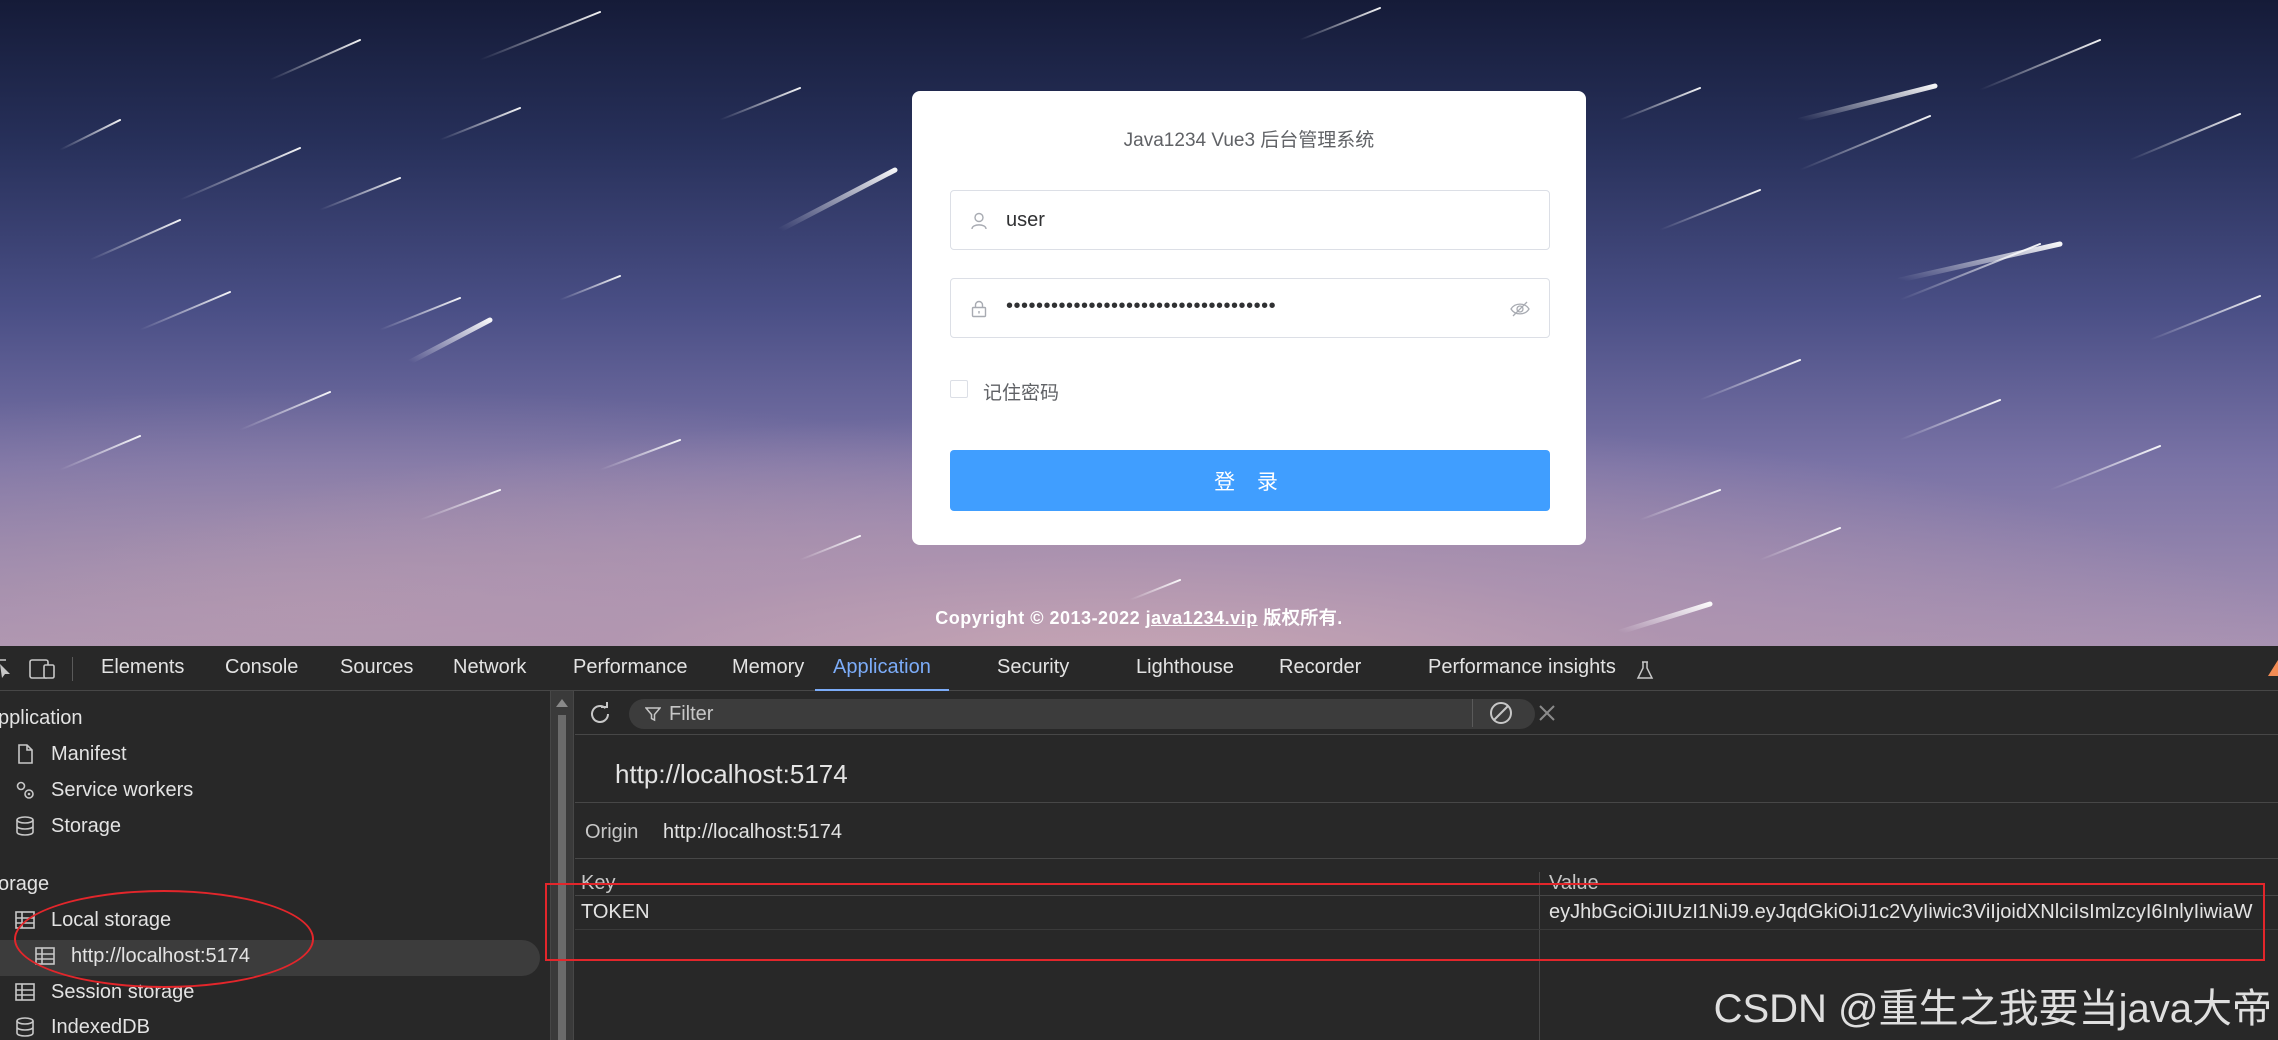 The height and width of the screenshot is (1040, 2278). I want to click on storage-toolbar: Filter, so click(1426, 713).